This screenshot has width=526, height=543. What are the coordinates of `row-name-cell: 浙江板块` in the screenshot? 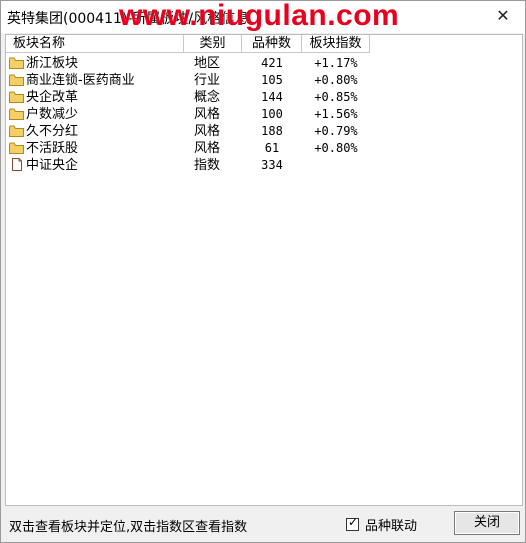 It's located at (43, 63).